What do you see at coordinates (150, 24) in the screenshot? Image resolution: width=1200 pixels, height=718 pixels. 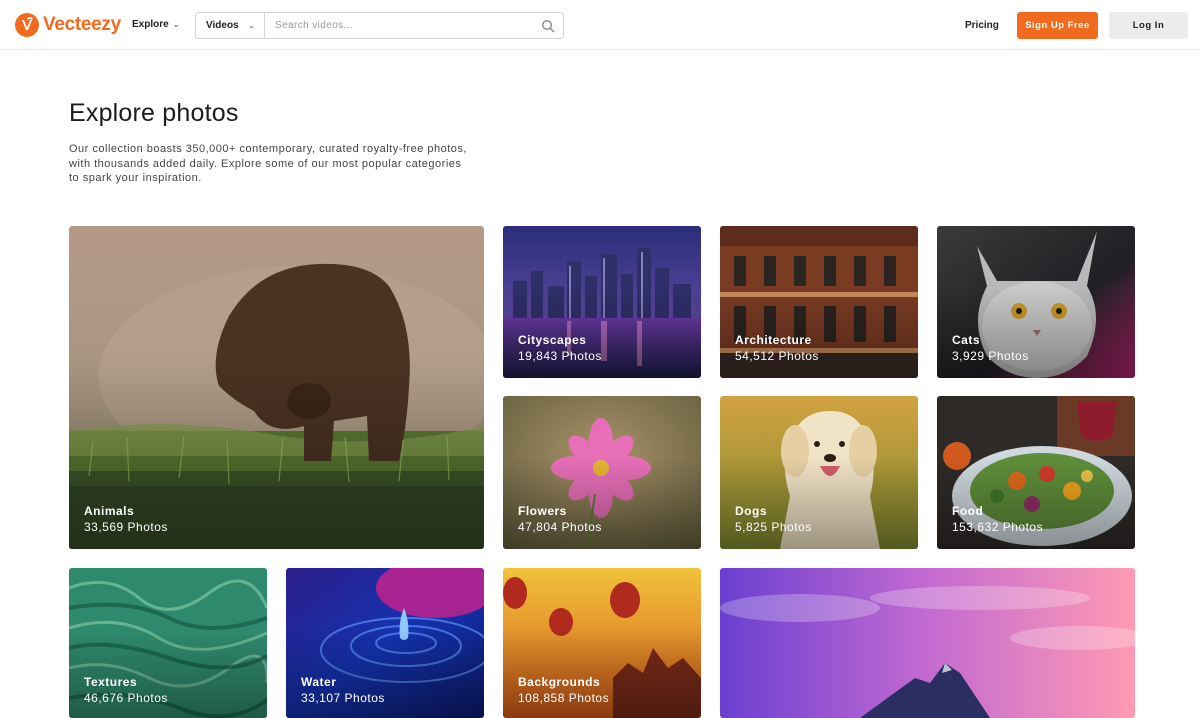 I see `explore-label: Explore` at bounding box center [150, 24].